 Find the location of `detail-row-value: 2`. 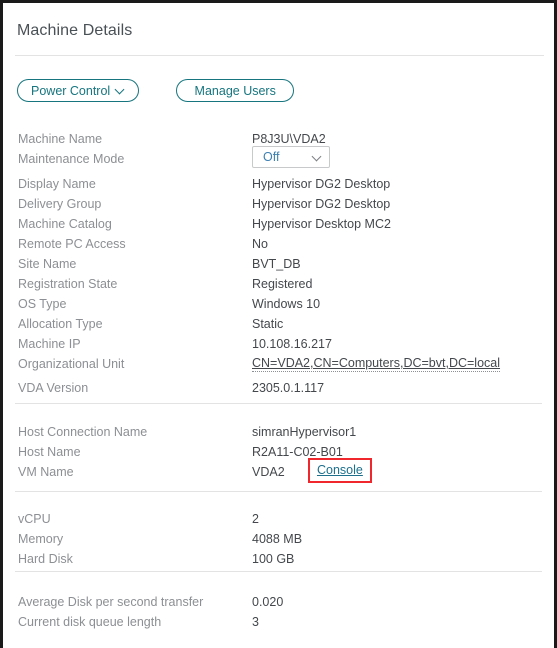

detail-row-value: 2 is located at coordinates (255, 519).